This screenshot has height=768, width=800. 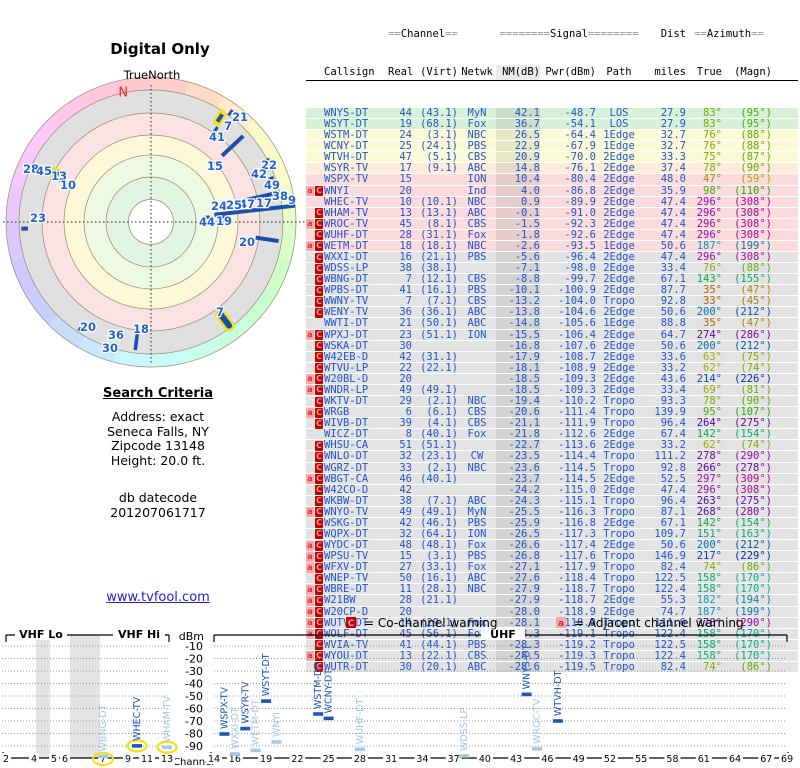 I want to click on distance-cell: 33.4, so click(x=673, y=268).